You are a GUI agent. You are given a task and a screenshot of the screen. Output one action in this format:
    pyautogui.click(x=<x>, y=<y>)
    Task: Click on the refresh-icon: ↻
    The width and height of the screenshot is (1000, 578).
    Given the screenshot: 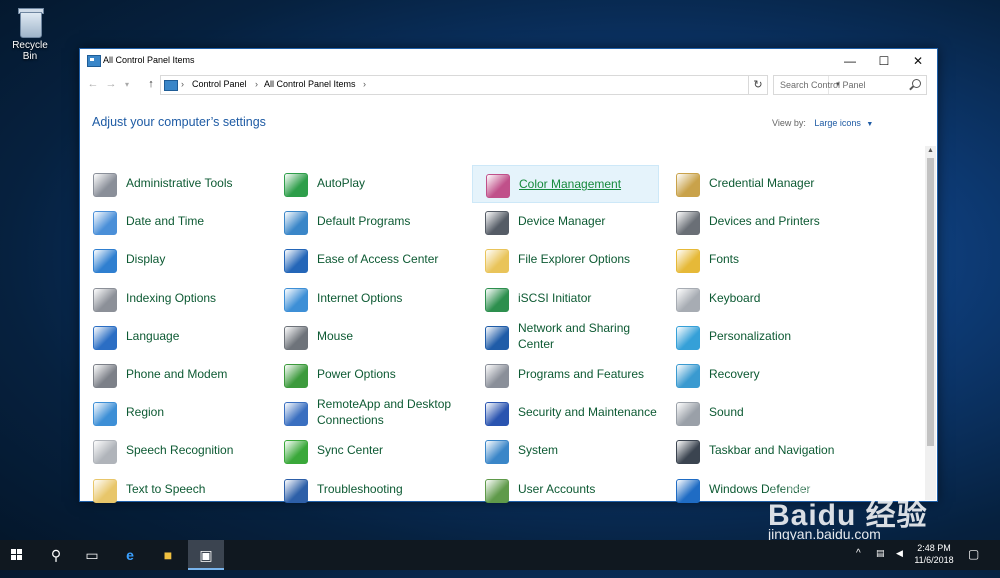 What is the action you would take?
    pyautogui.click(x=758, y=85)
    